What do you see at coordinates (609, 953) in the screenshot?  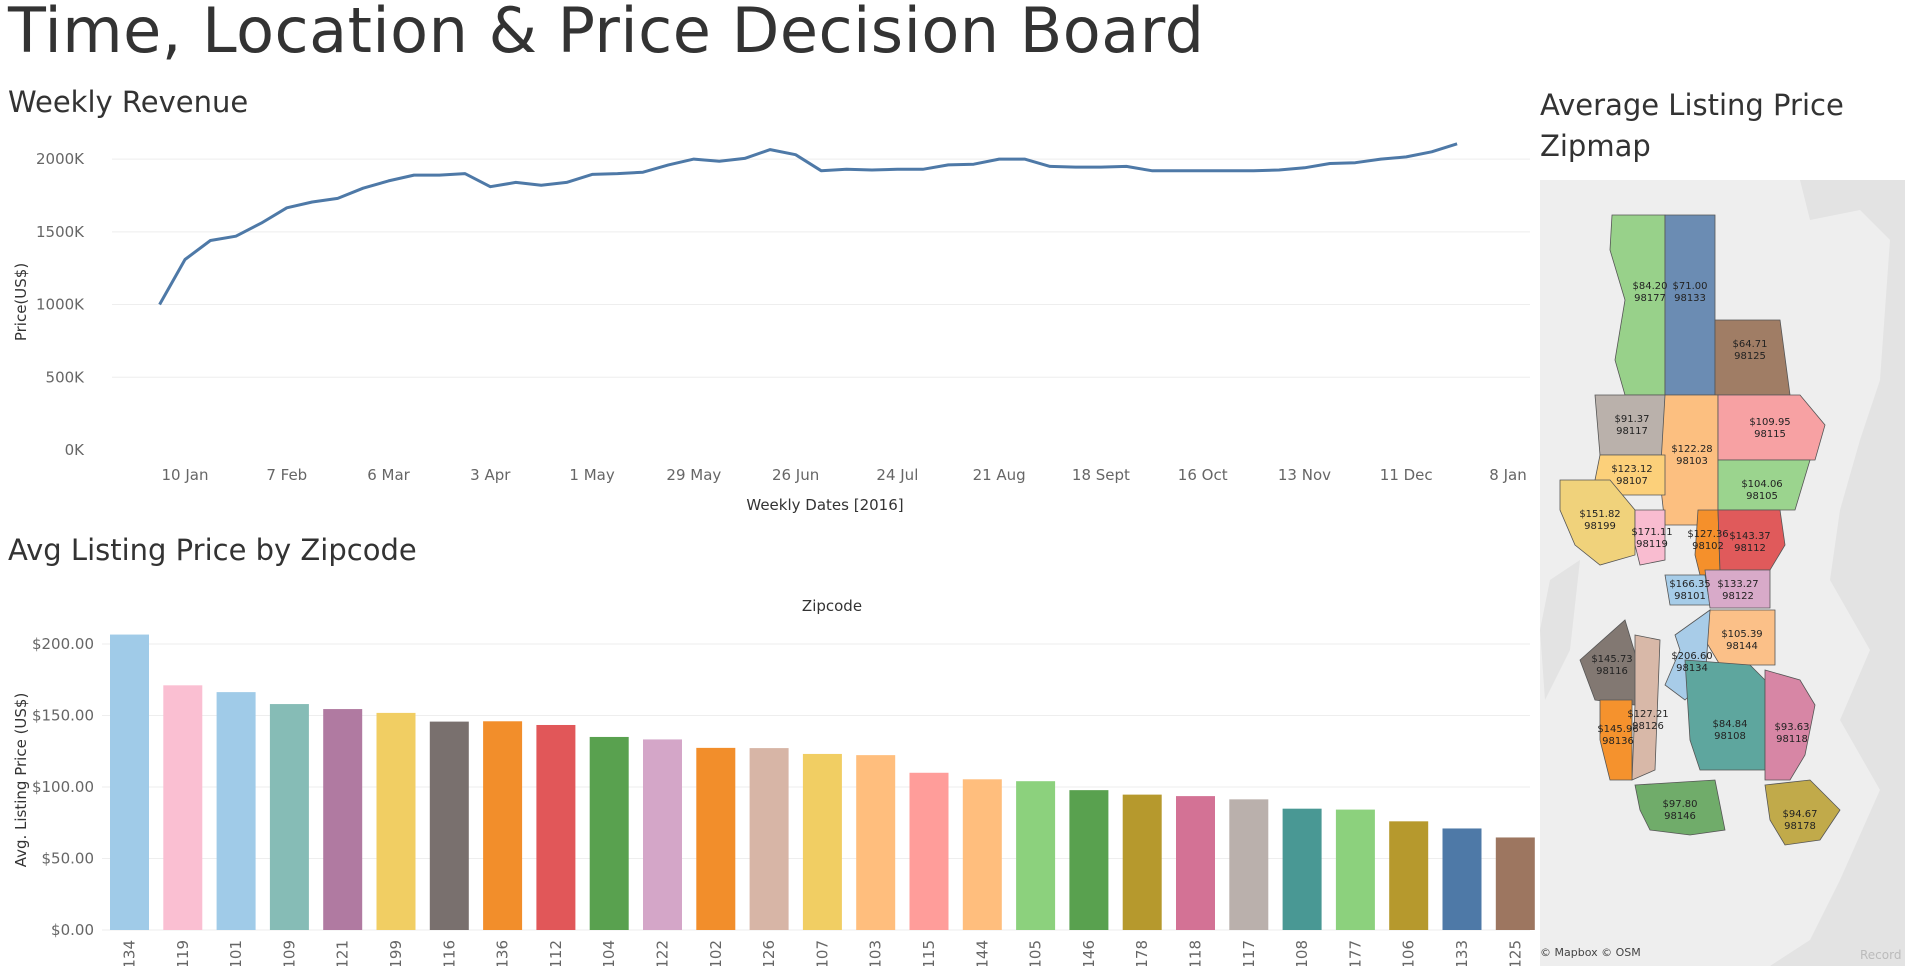 I see `bar-x-tick: 98104` at bounding box center [609, 953].